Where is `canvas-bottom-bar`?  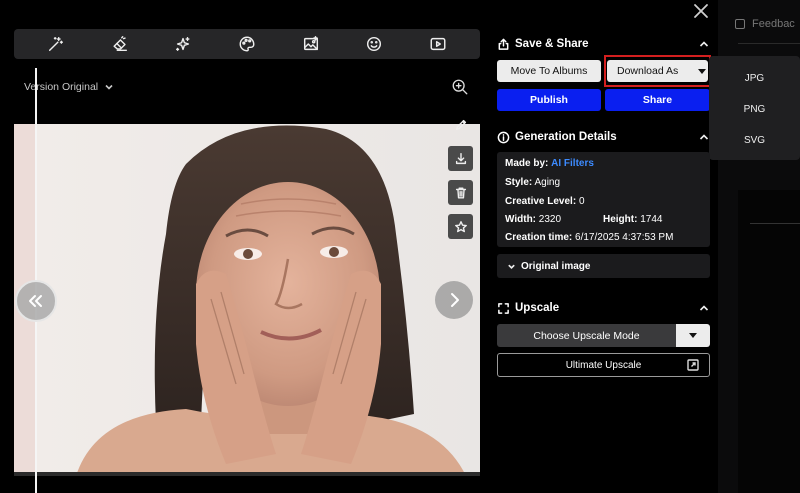 canvas-bottom-bar is located at coordinates (247, 474).